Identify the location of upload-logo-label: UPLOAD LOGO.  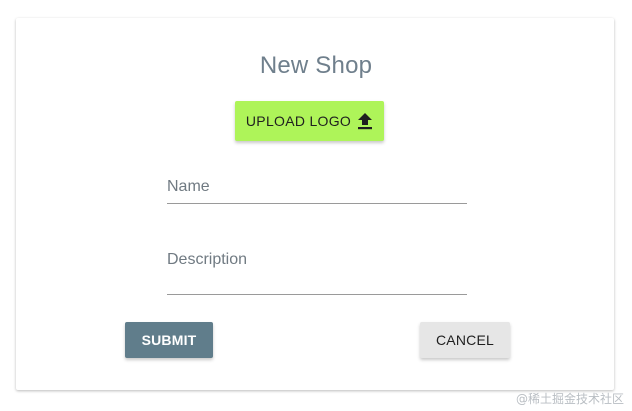
(298, 121).